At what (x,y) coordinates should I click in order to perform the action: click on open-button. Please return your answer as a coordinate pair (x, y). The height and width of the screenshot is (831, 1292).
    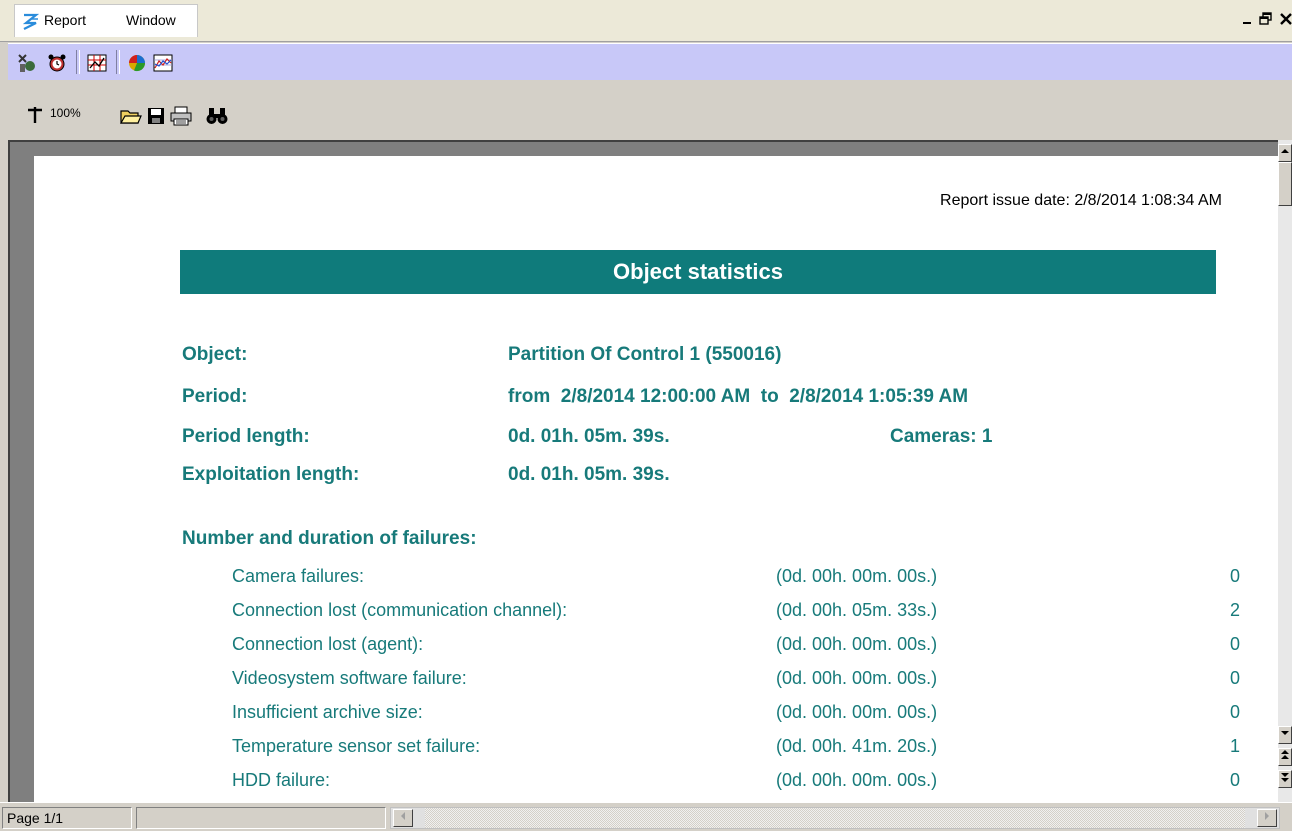
    Looking at the image, I should click on (130, 117).